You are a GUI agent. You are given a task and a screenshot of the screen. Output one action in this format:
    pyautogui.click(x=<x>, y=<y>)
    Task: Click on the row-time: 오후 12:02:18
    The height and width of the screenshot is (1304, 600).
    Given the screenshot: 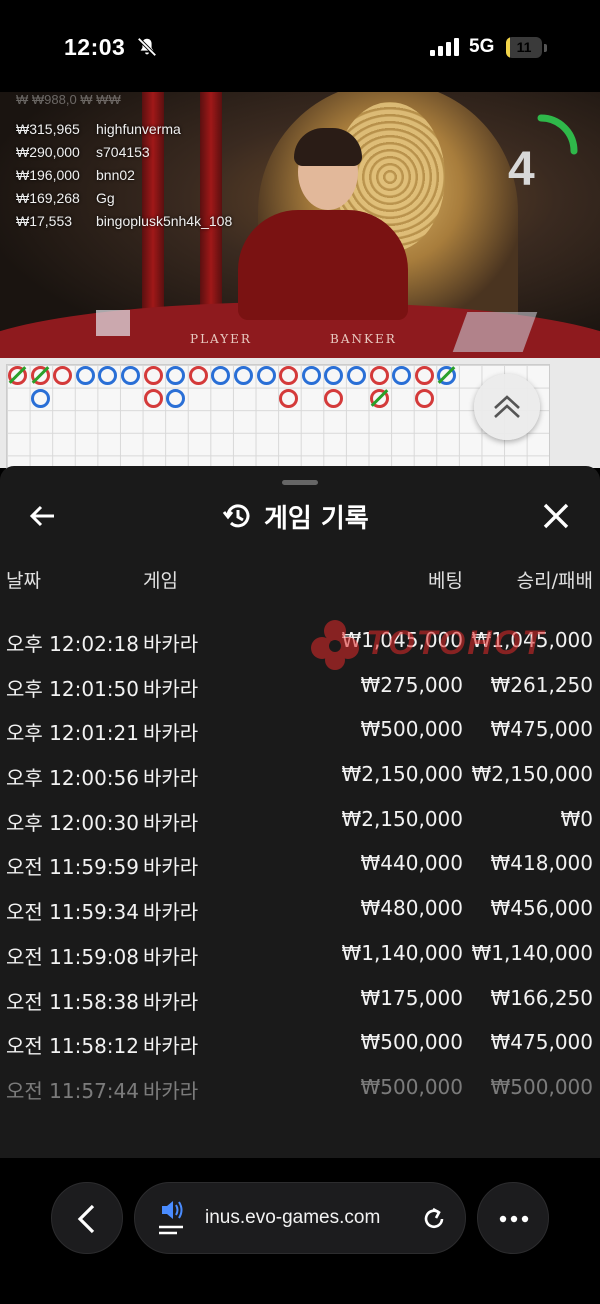 What is the action you would take?
    pyautogui.click(x=72, y=644)
    